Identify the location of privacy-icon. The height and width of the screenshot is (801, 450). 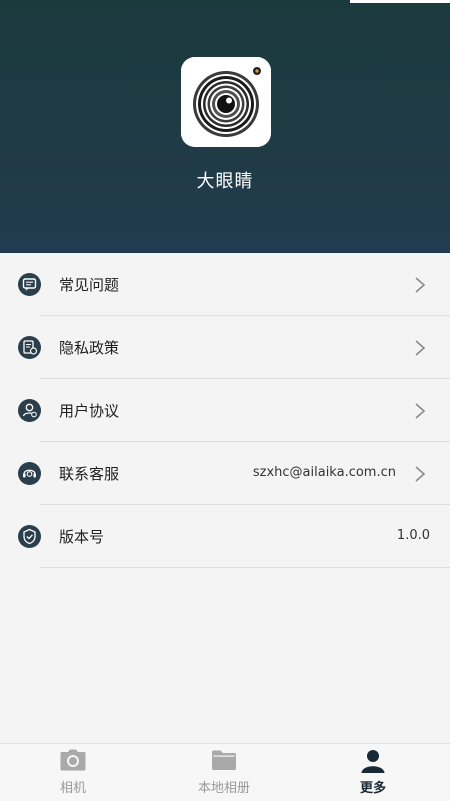
(29, 347).